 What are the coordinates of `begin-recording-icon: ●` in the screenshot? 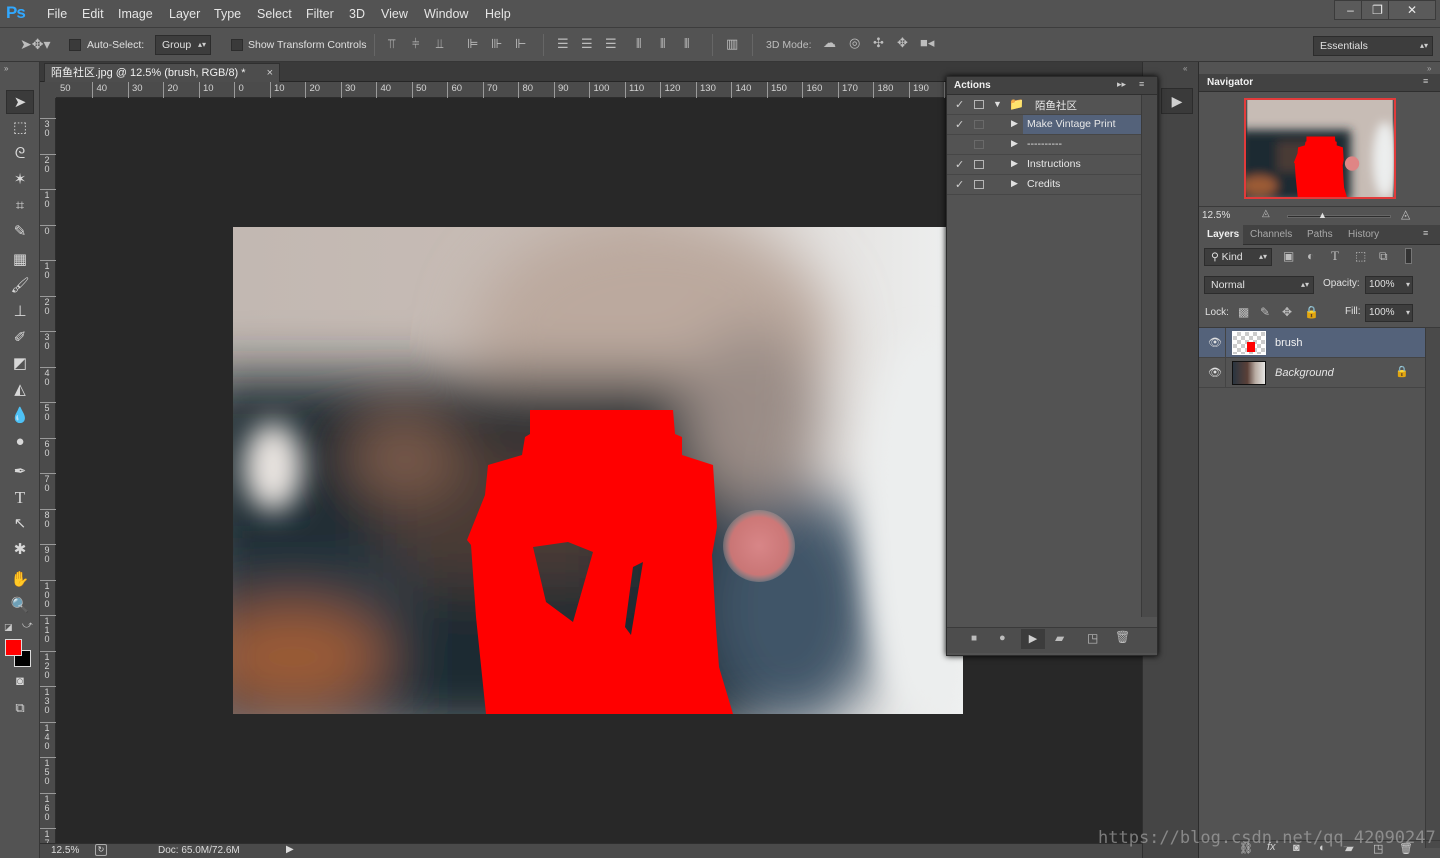 It's located at (1002, 638).